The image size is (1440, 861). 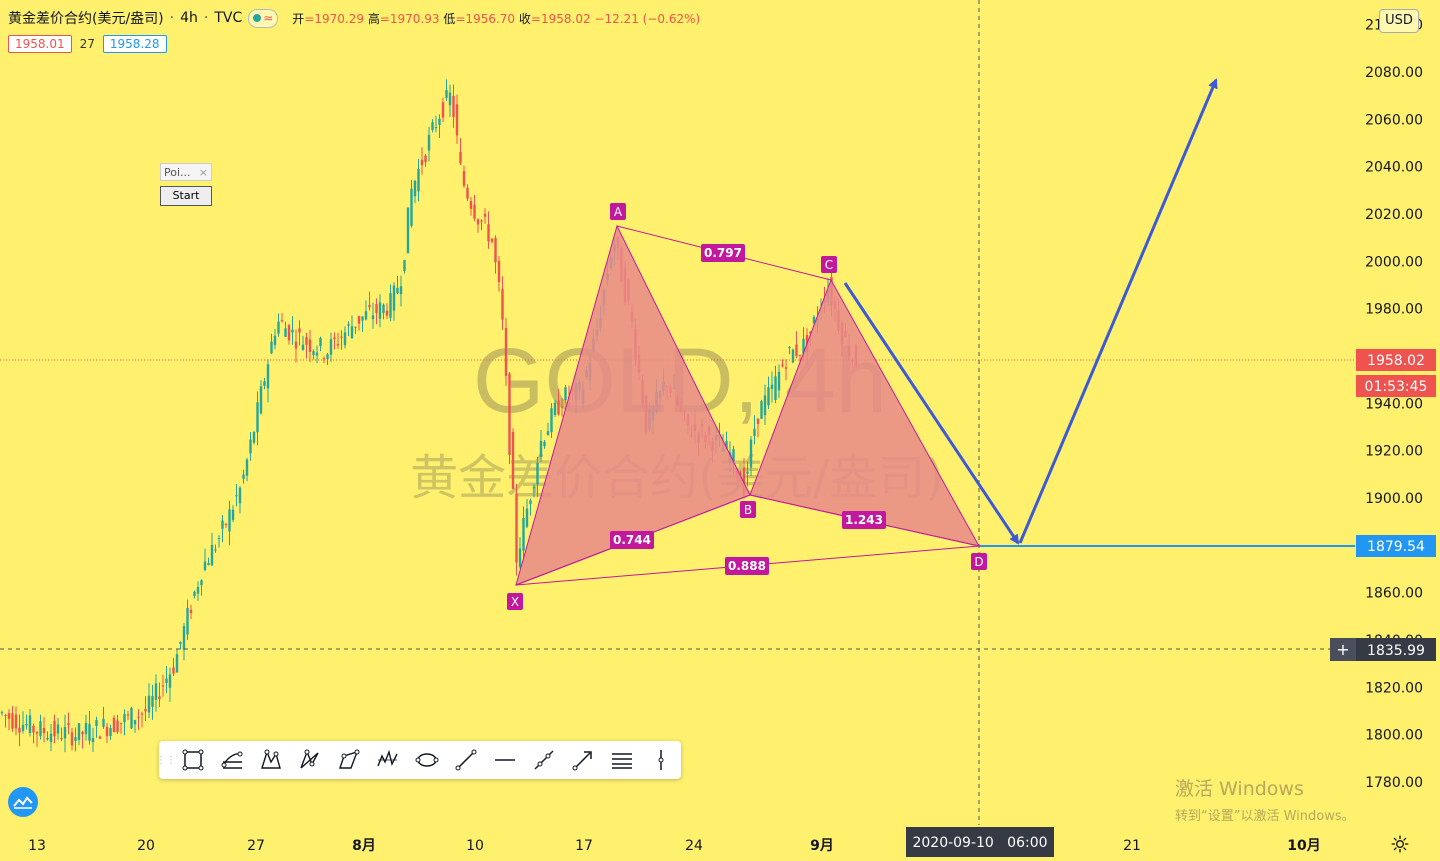 What do you see at coordinates (23, 802) in the screenshot?
I see `tradingview-logo-icon` at bounding box center [23, 802].